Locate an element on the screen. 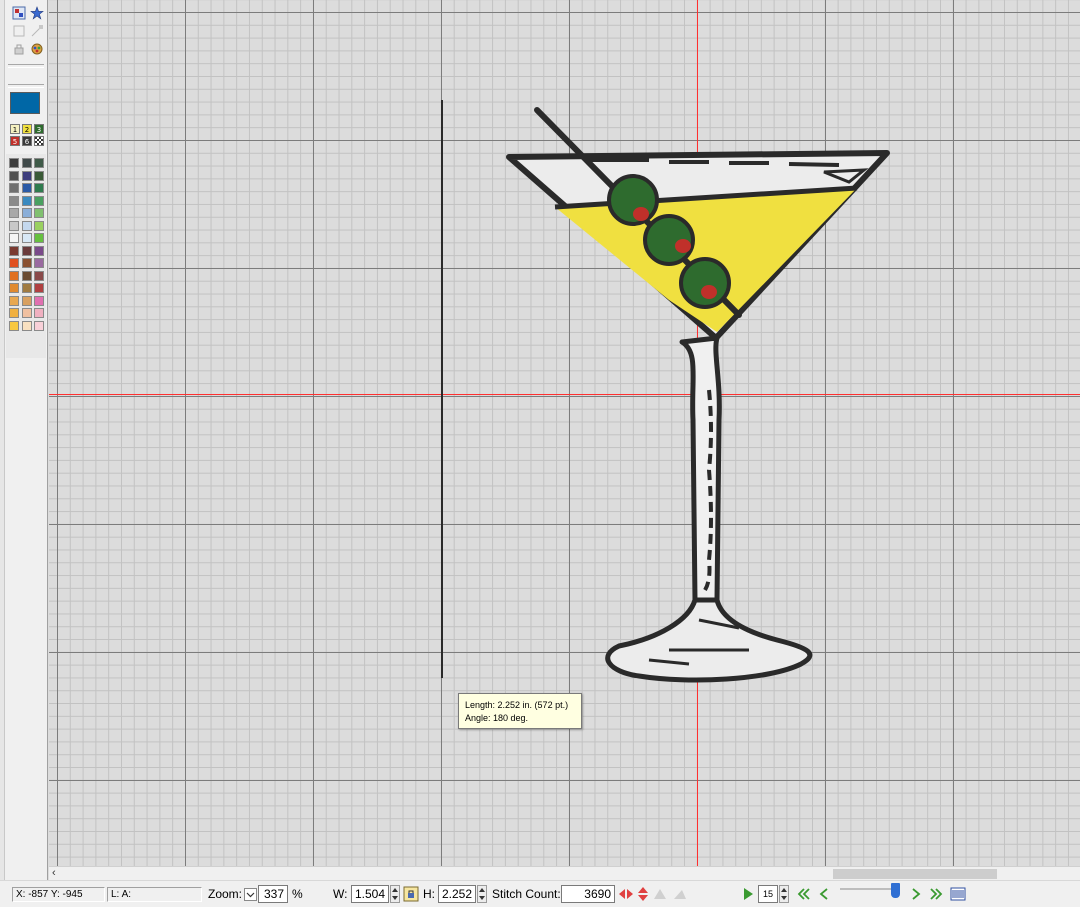 This screenshot has width=1080, height=907. zoom-label: Zoom: is located at coordinates (225, 894).